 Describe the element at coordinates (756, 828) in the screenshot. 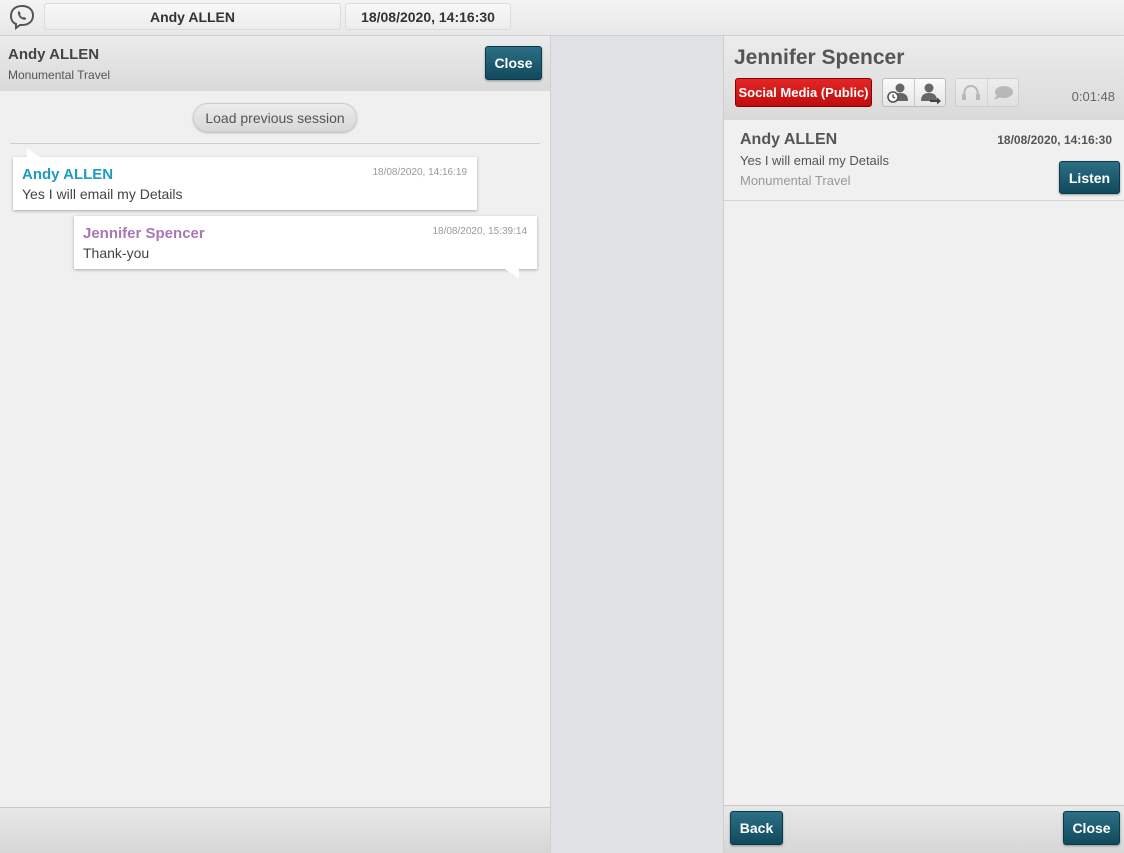

I see `back-button: Back` at that location.